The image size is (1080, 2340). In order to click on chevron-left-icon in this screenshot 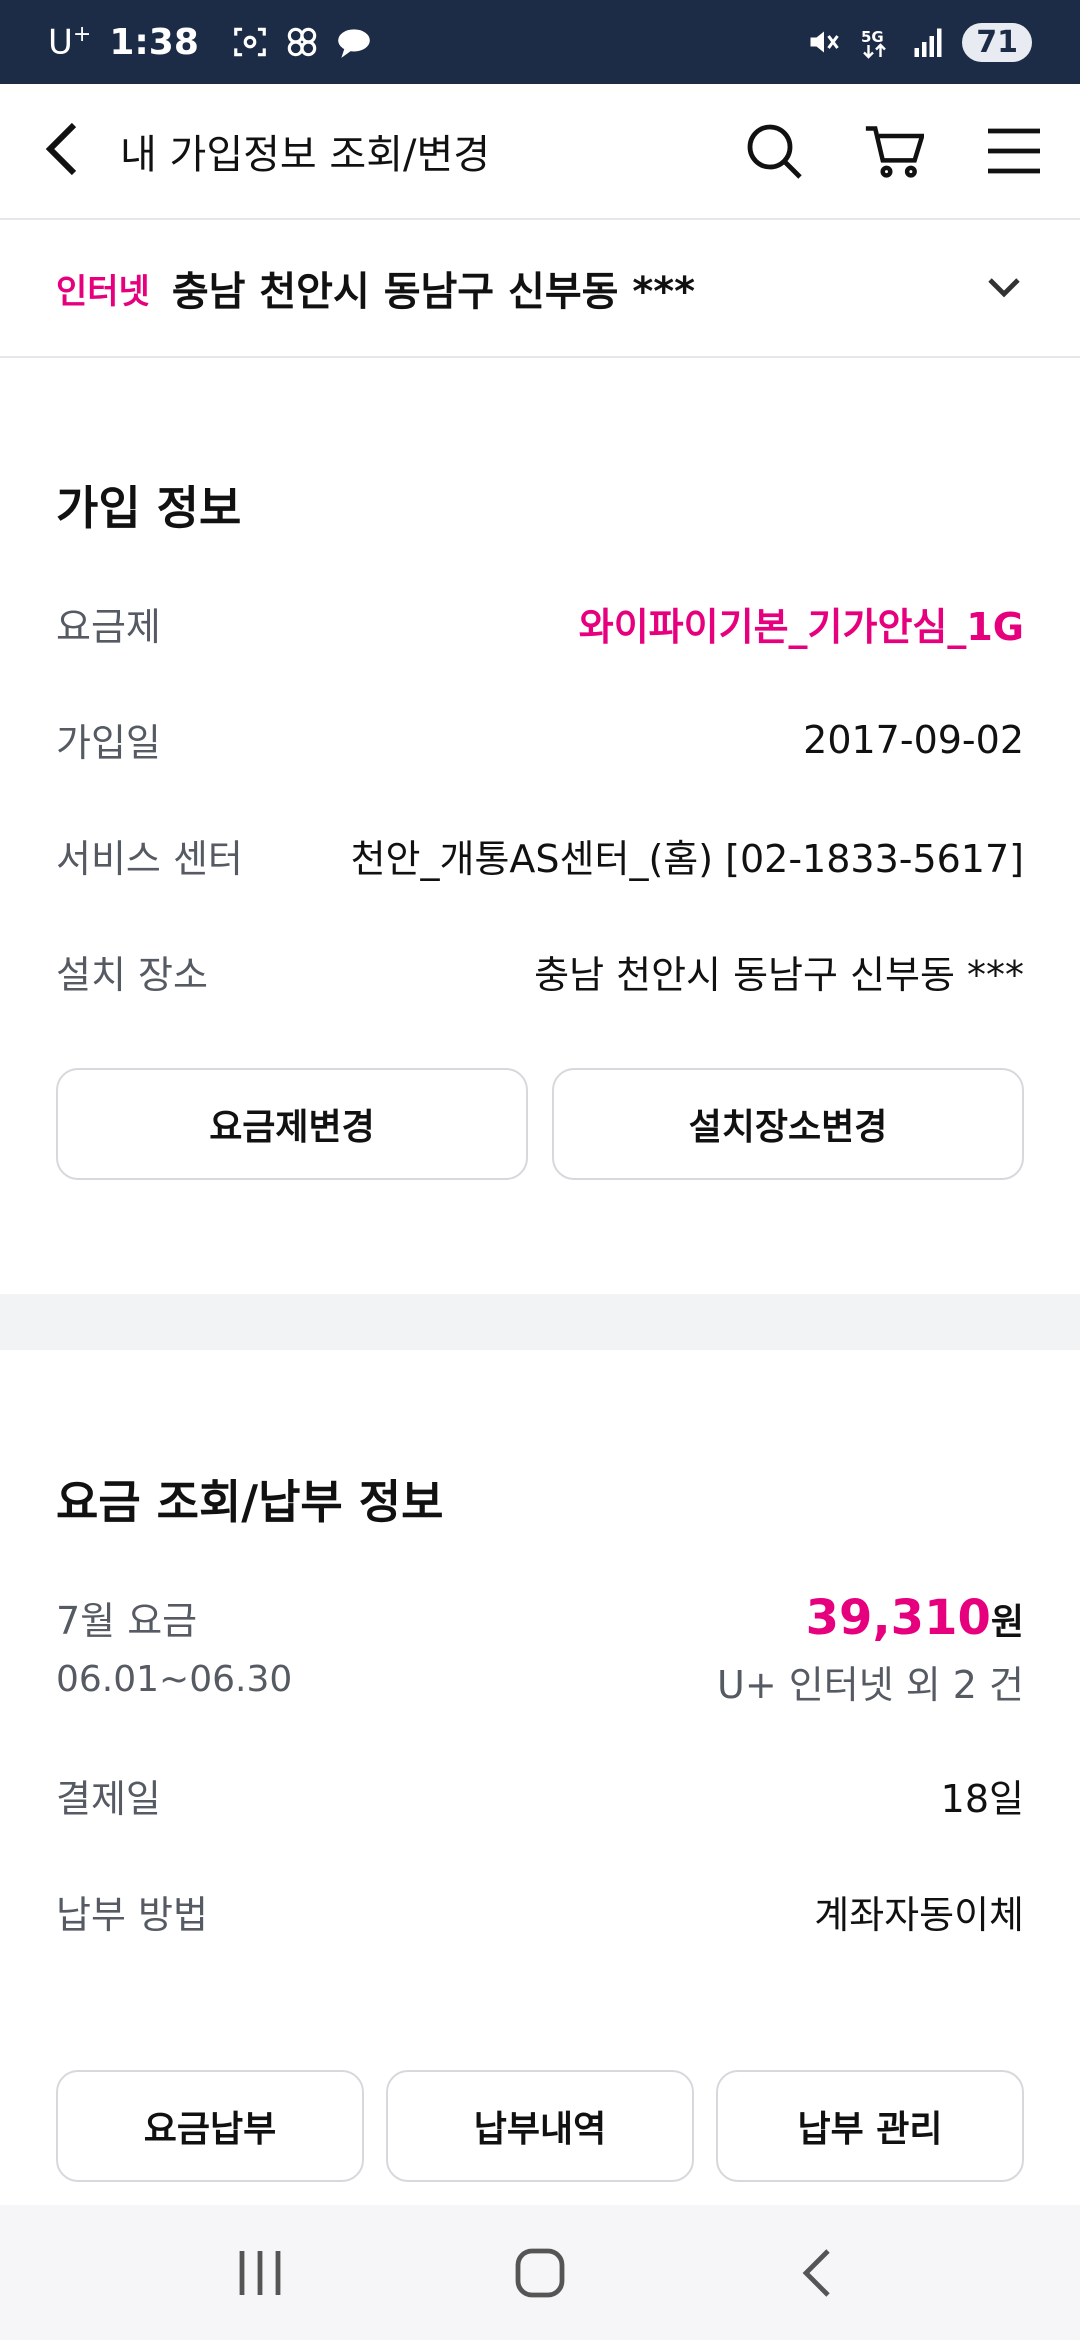, I will do `click(61, 149)`.